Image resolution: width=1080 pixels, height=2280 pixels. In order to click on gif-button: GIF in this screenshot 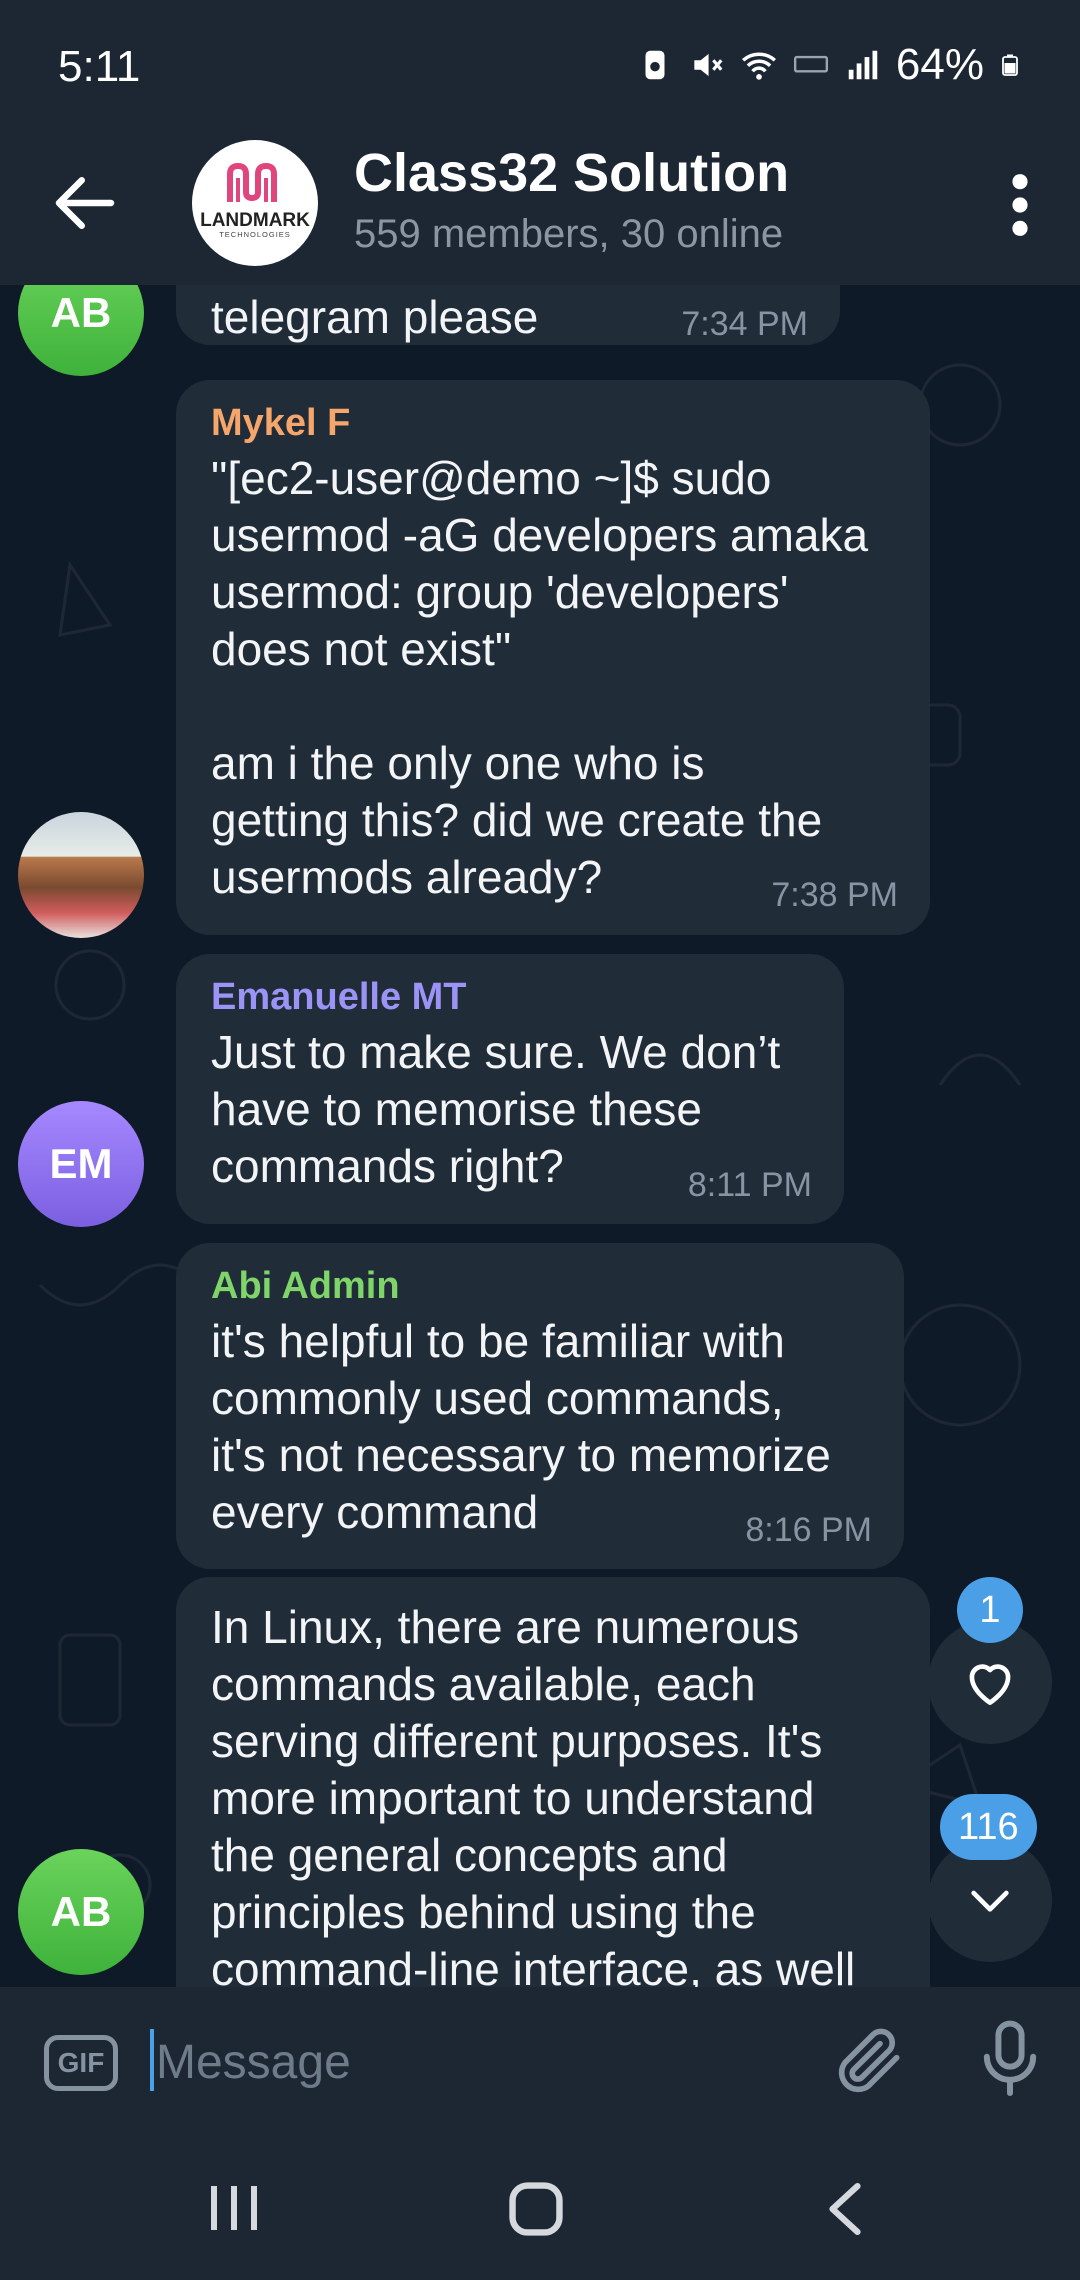, I will do `click(81, 2063)`.